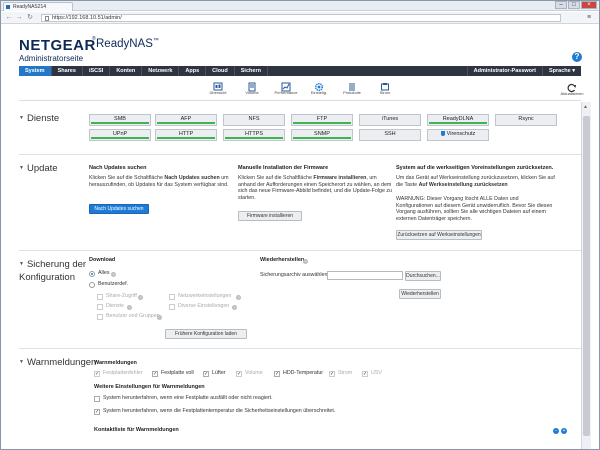 The image size is (600, 450). Describe the element at coordinates (67, 71) in the screenshot. I see `nav-shares: Shares` at that location.